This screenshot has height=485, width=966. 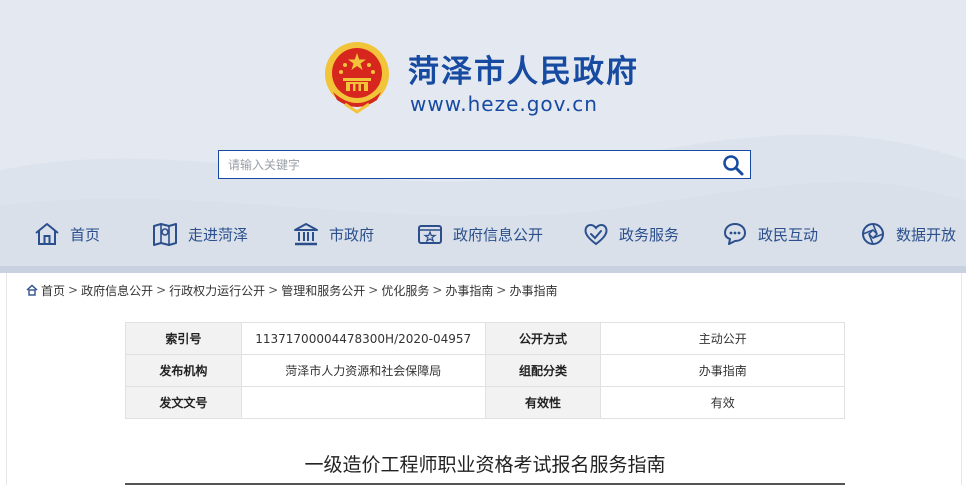 I want to click on breadcrumb-item: 办事指南, so click(x=469, y=290).